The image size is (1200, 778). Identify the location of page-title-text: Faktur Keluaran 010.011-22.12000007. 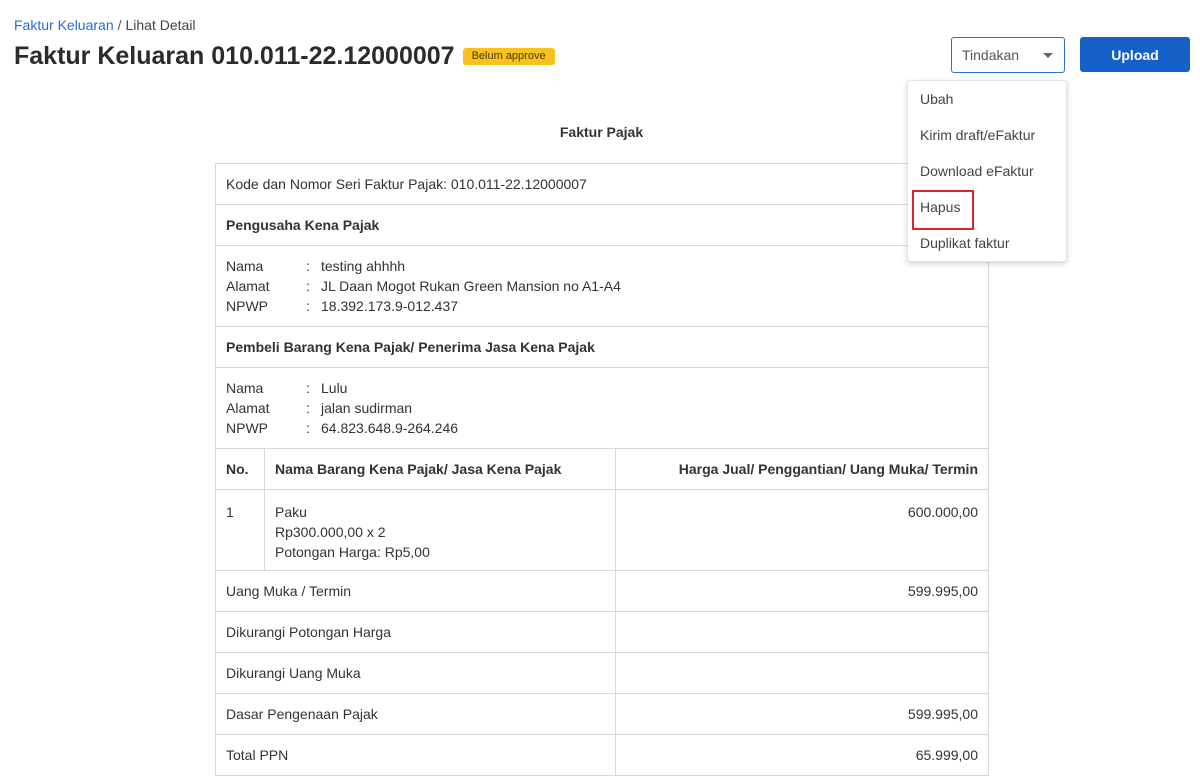
(234, 56).